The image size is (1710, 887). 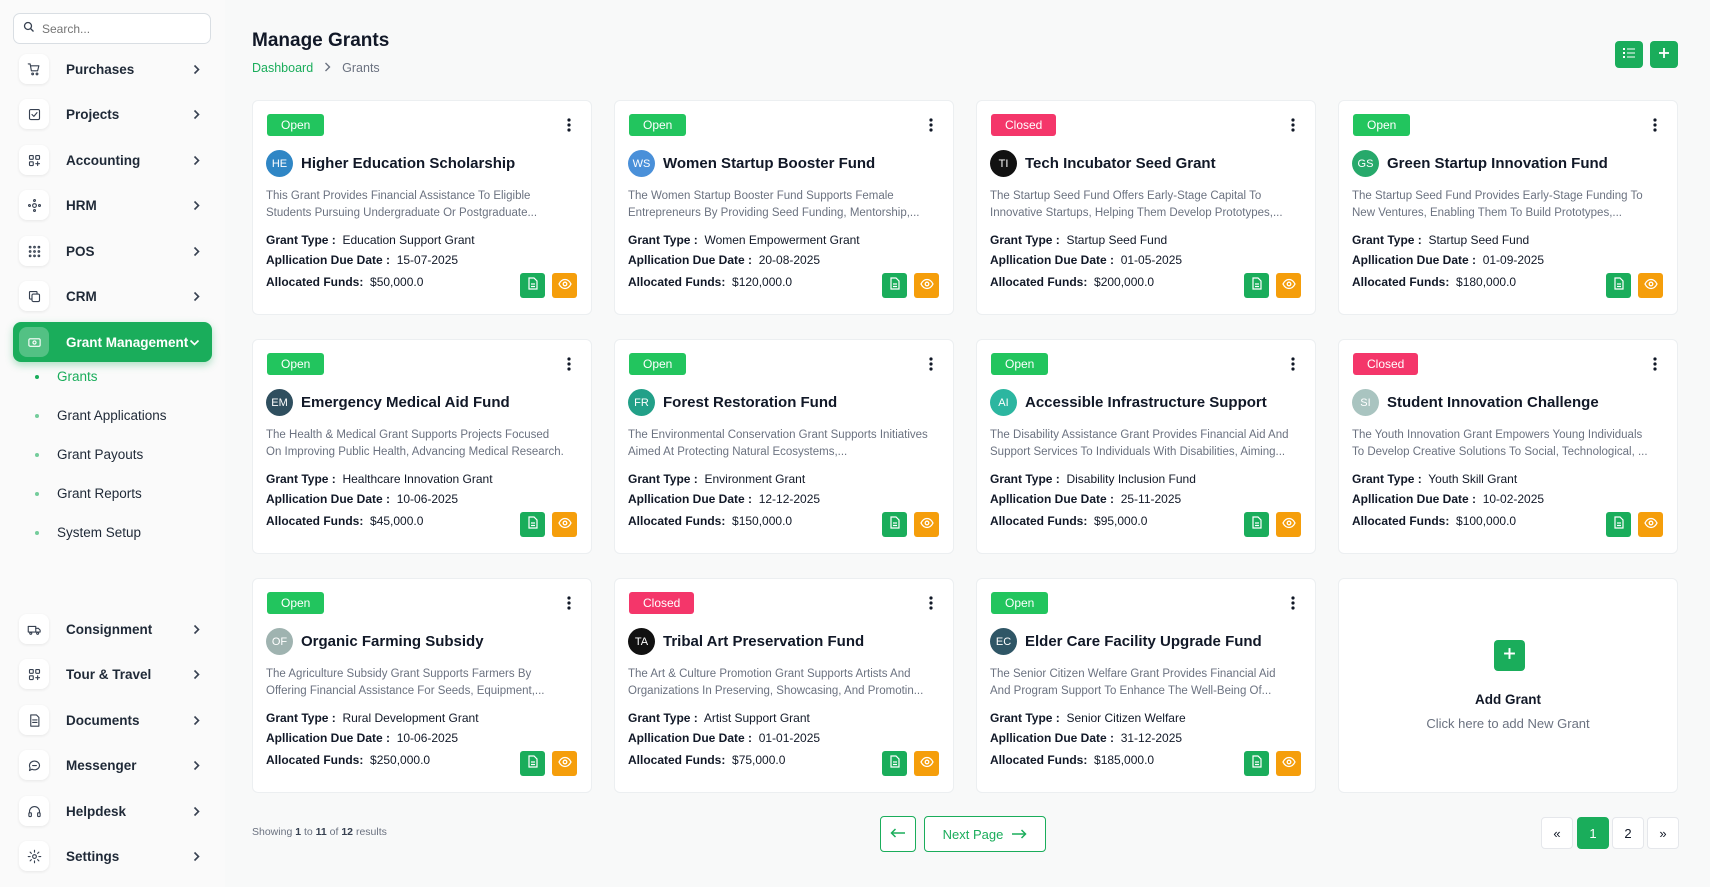 What do you see at coordinates (34, 342) in the screenshot?
I see `money-icon` at bounding box center [34, 342].